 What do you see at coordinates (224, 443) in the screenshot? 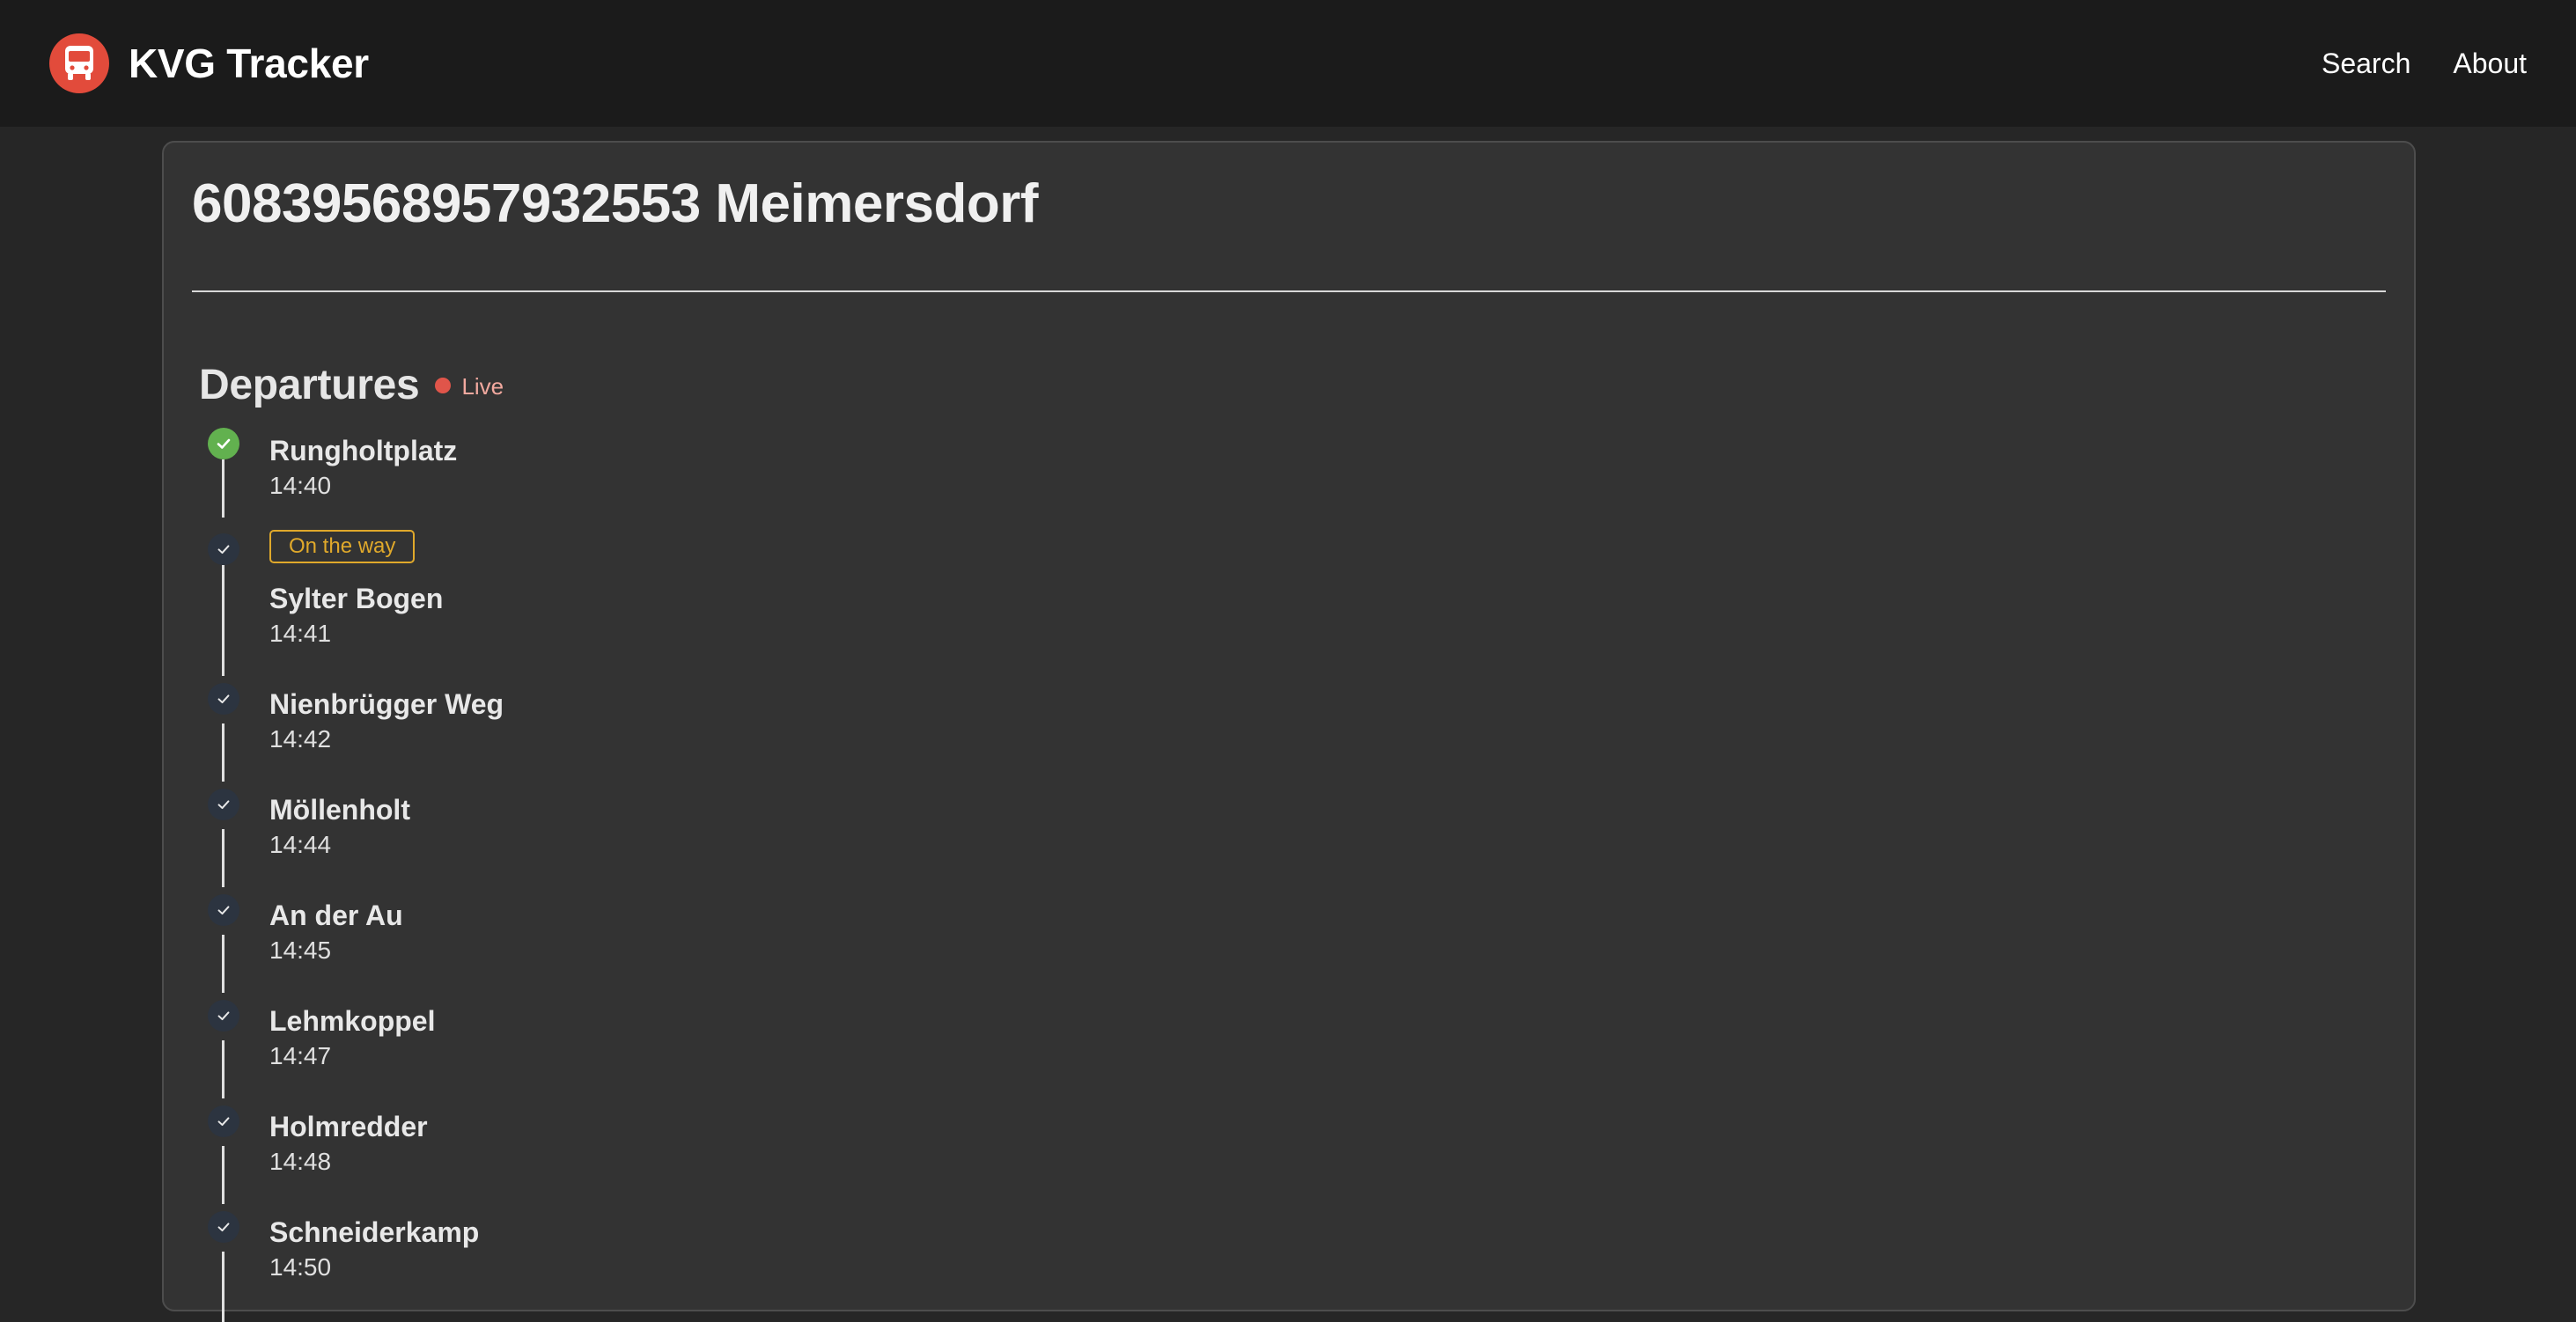
I see `check-circle-icon` at bounding box center [224, 443].